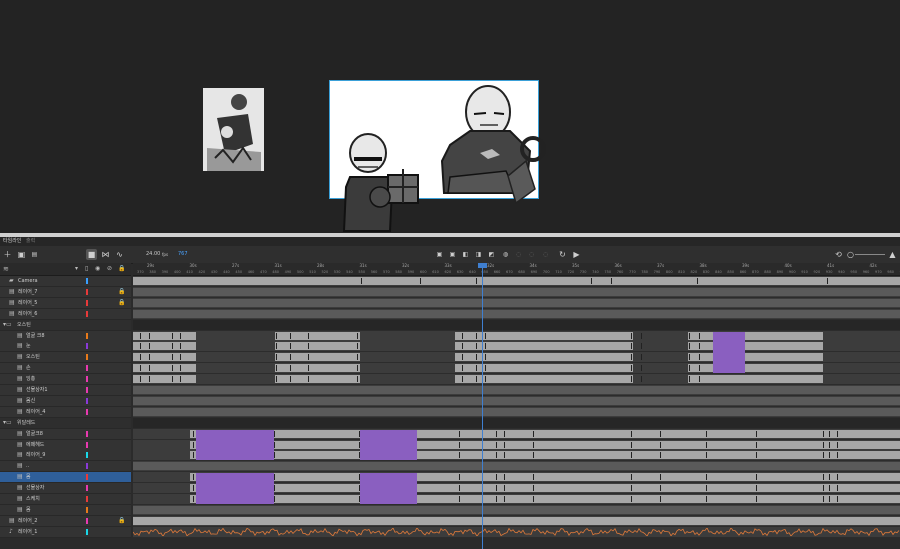 Image resolution: width=900 pixels, height=549 pixels. What do you see at coordinates (65, 347) in the screenshot?
I see `layer-row: ▤ 눈` at bounding box center [65, 347].